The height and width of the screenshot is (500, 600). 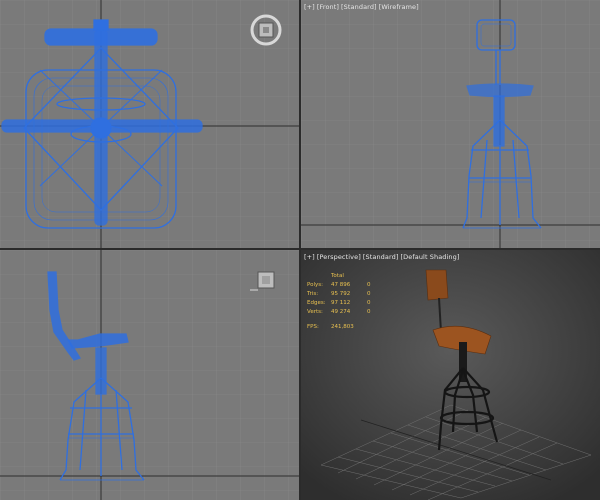 I want to click on stats-value: 49 274, so click(x=341, y=312).